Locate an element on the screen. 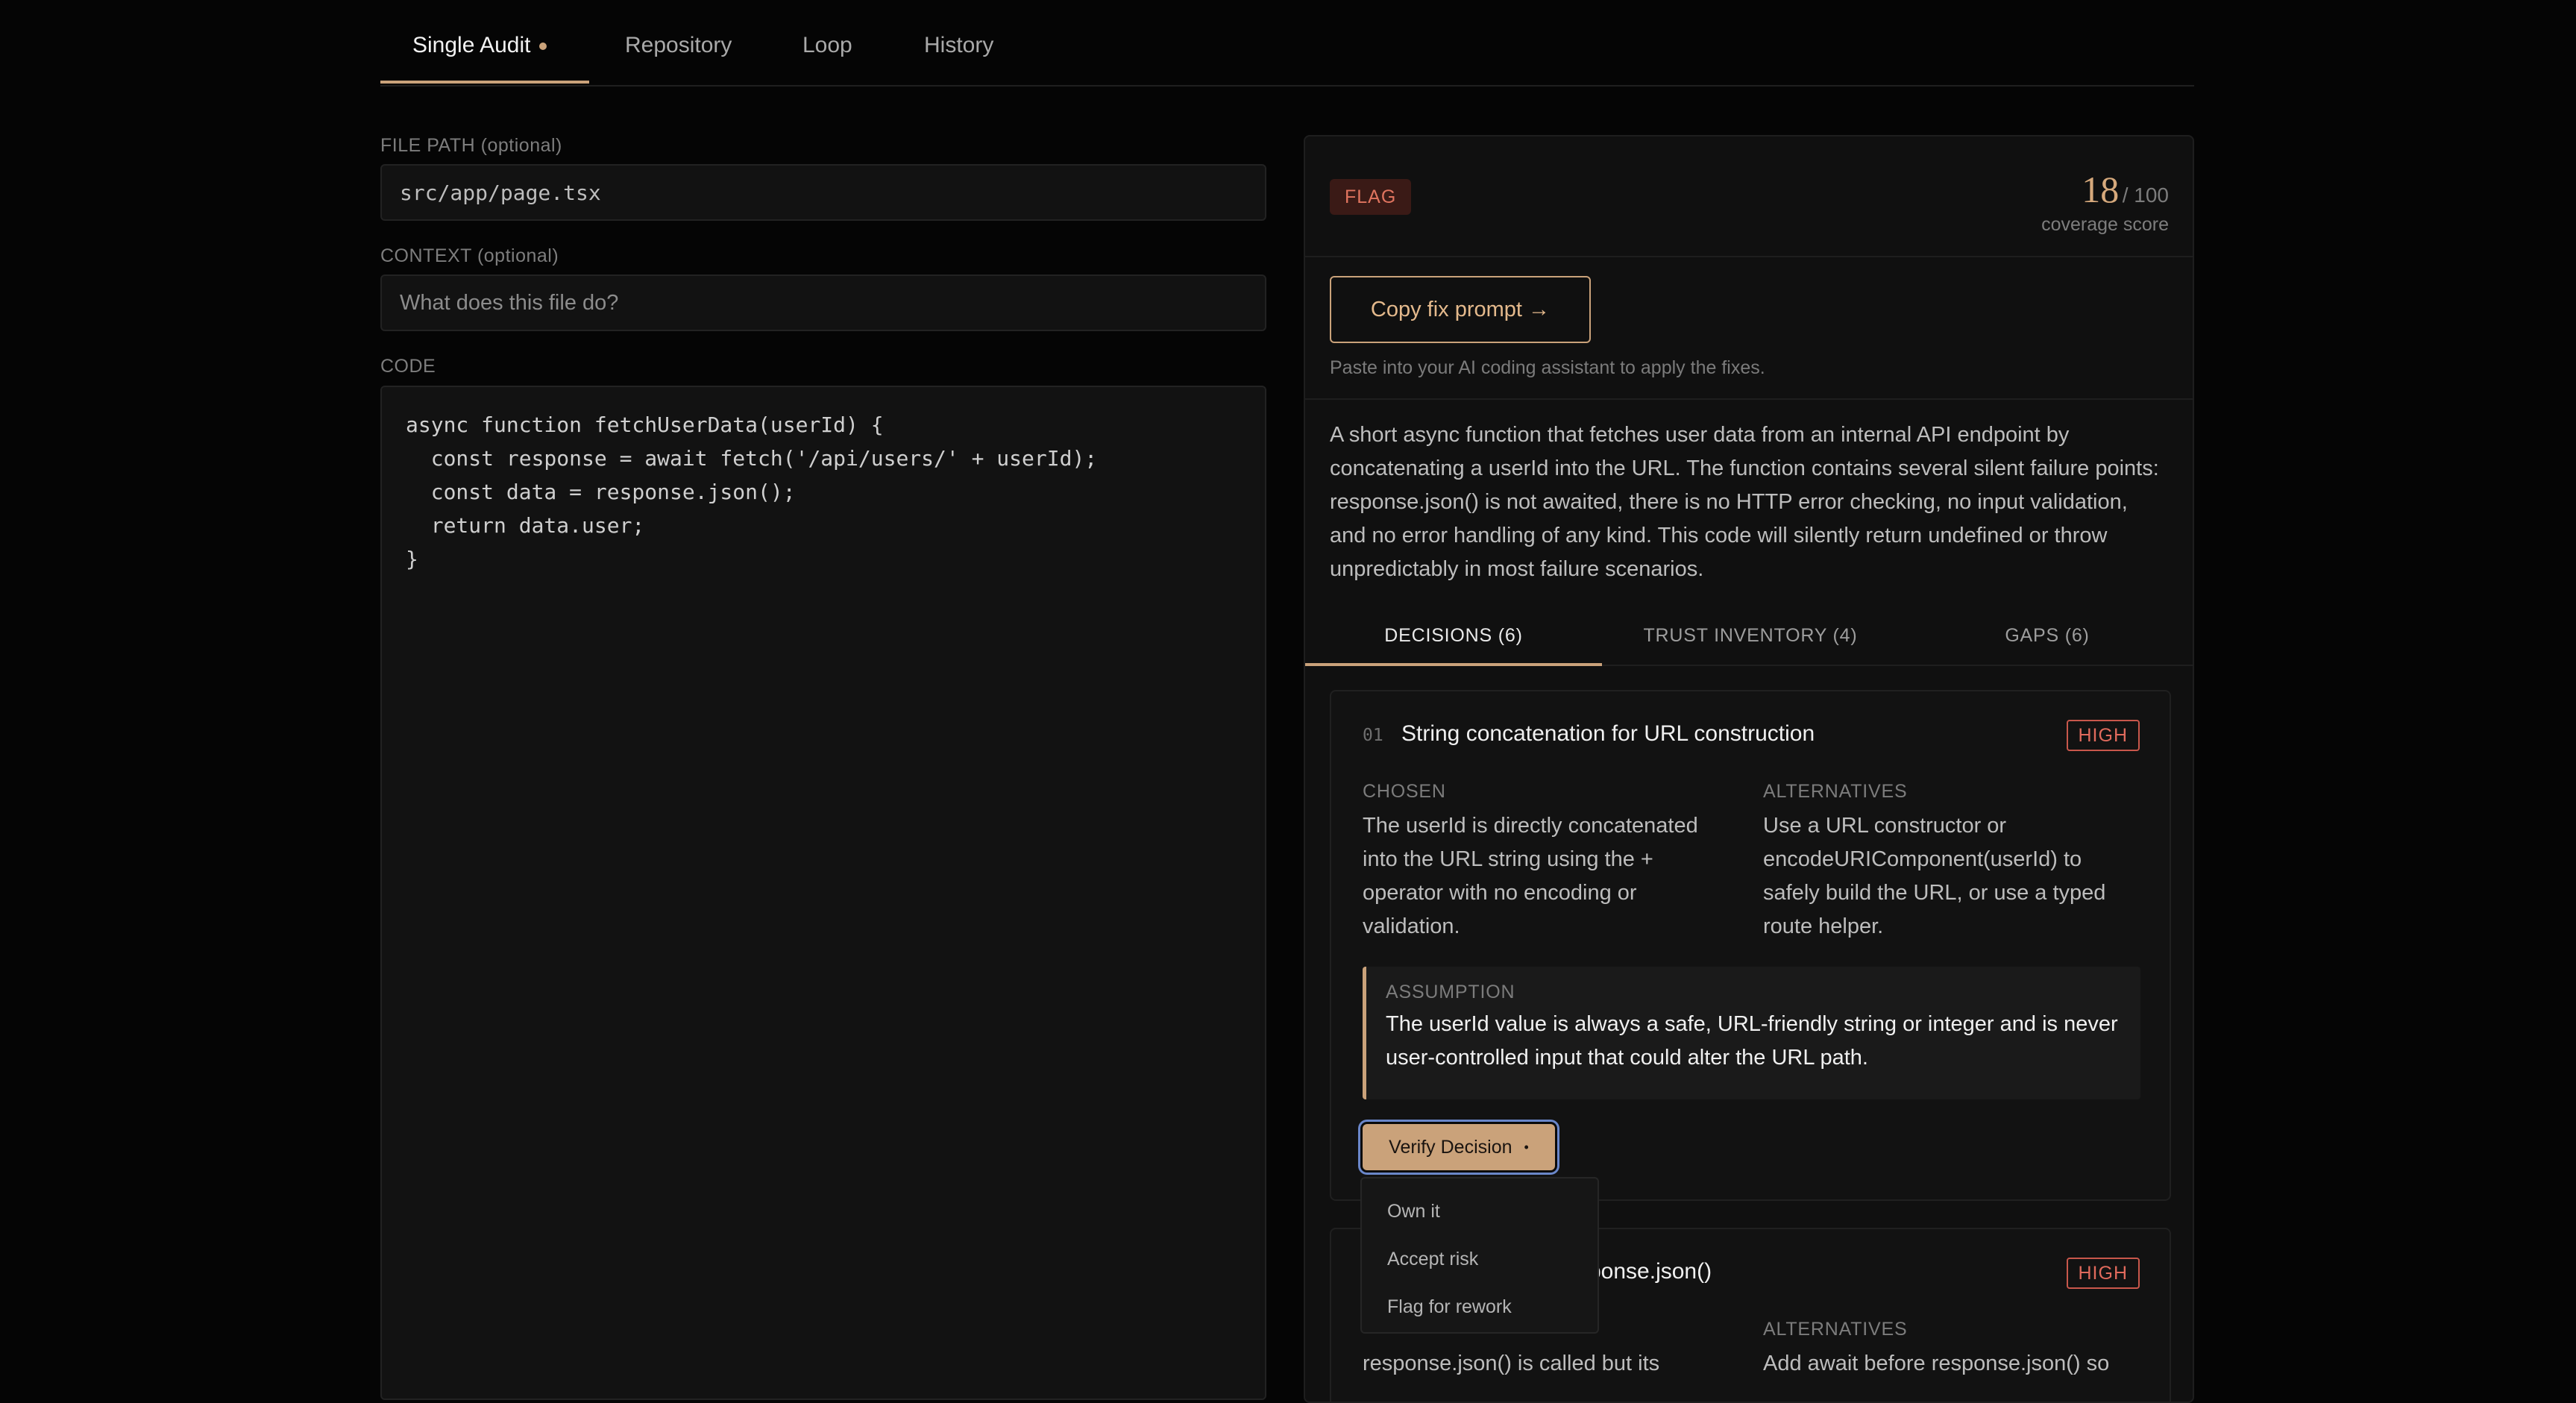 This screenshot has height=1403, width=2576. tab-single-audit: Single Audit is located at coordinates (480, 46).